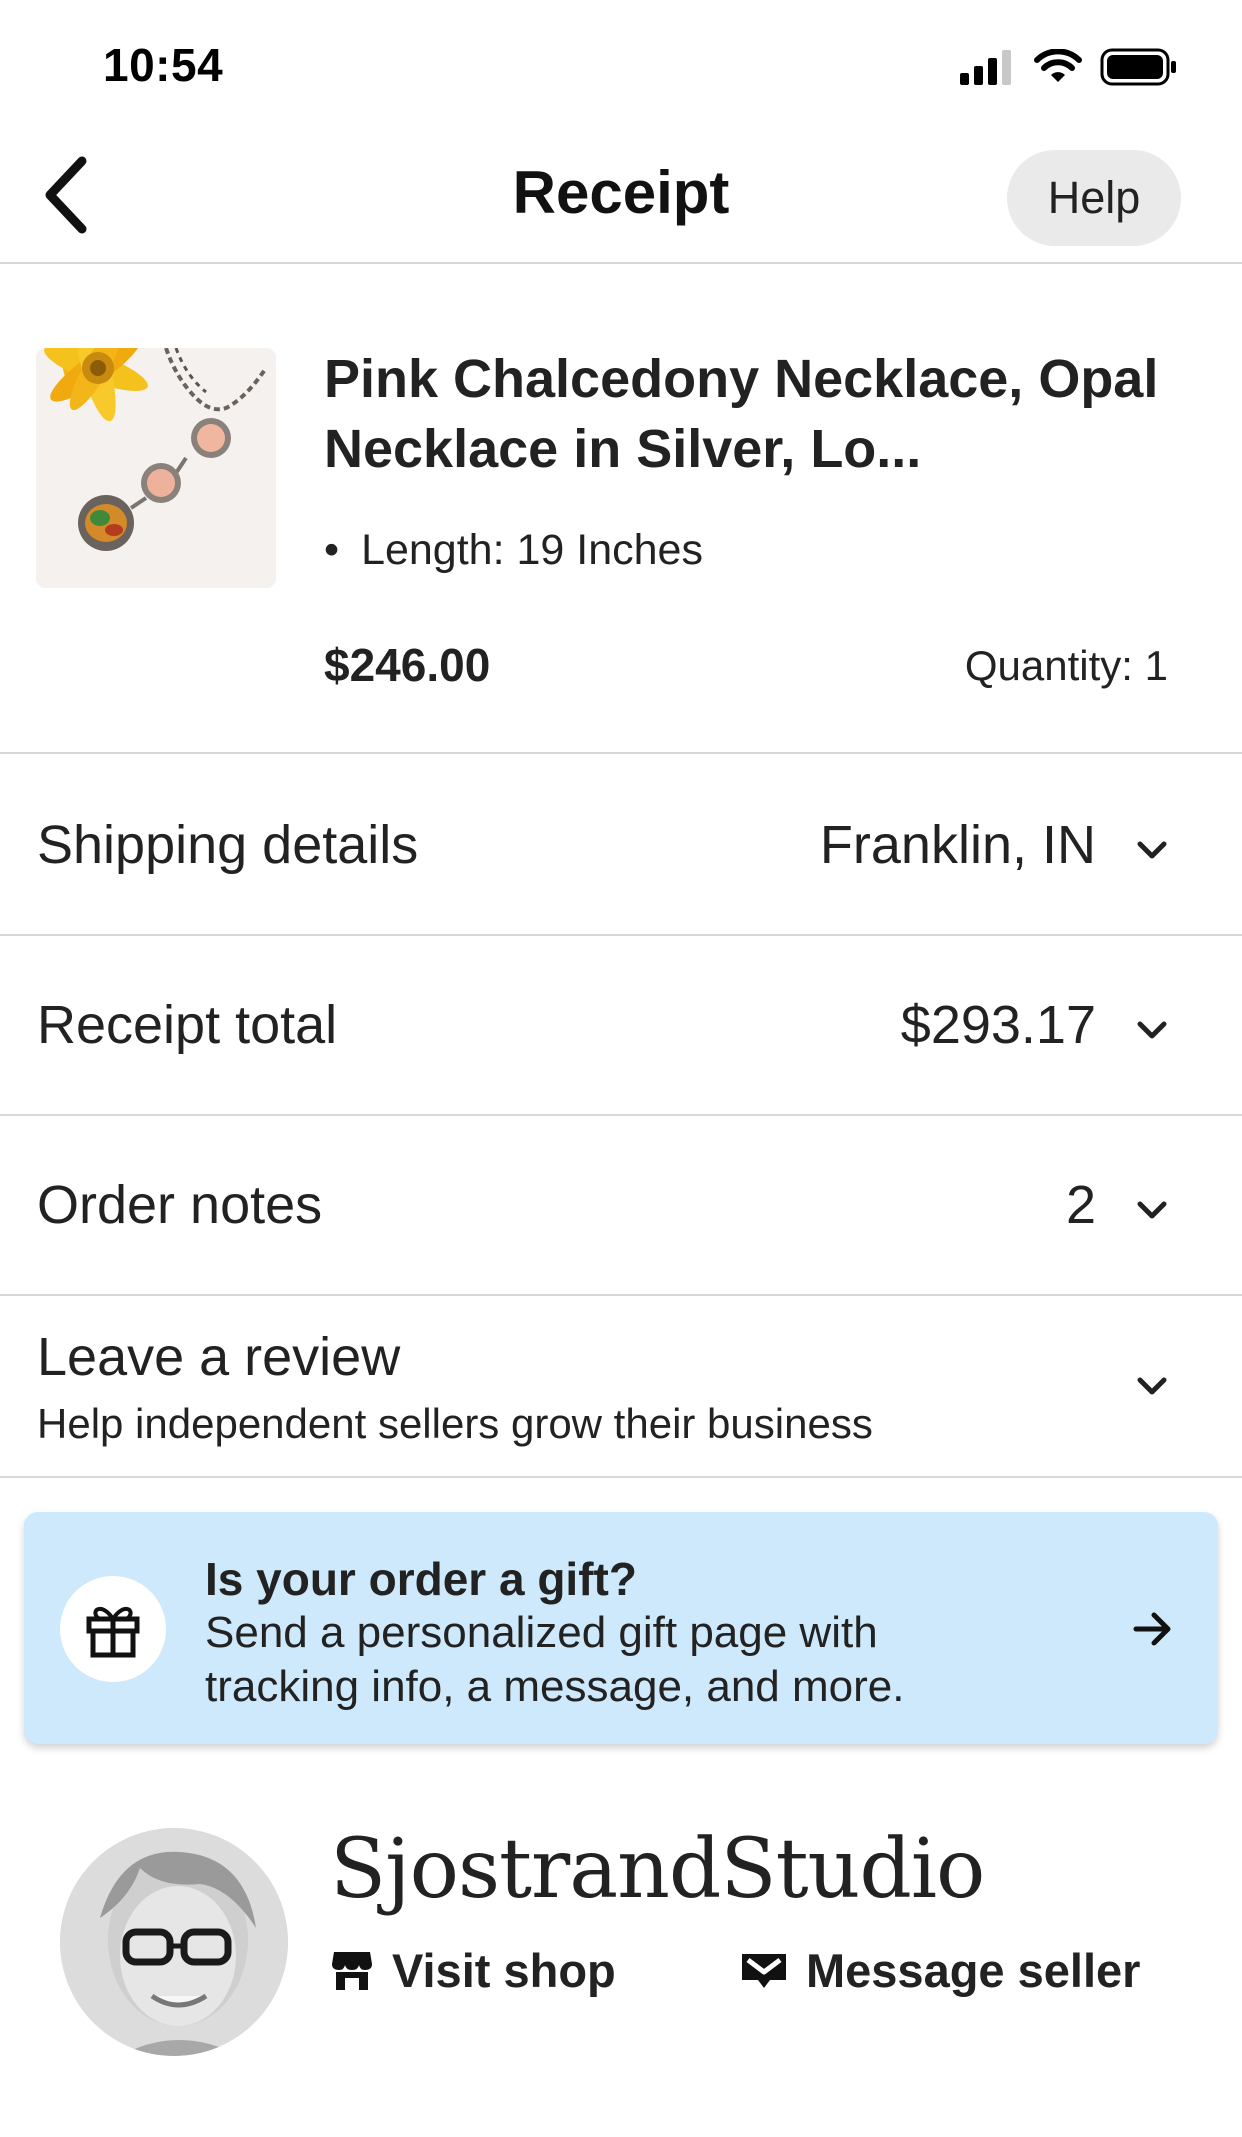  I want to click on leave-review-label: Leave a review, so click(219, 1357).